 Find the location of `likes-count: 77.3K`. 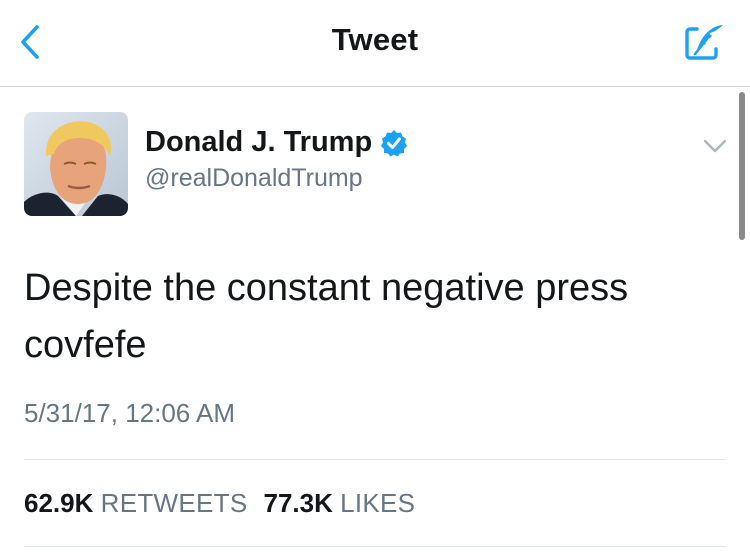

likes-count: 77.3K is located at coordinates (298, 503).